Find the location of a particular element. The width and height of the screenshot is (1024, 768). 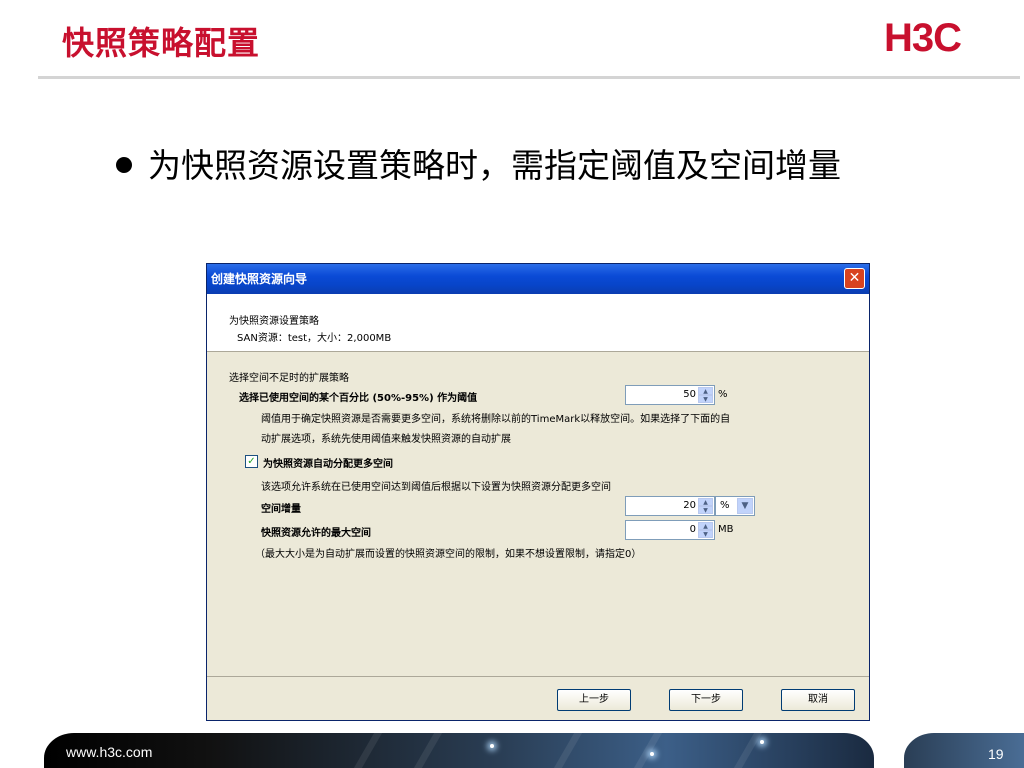

page-number: 19 is located at coordinates (996, 754).